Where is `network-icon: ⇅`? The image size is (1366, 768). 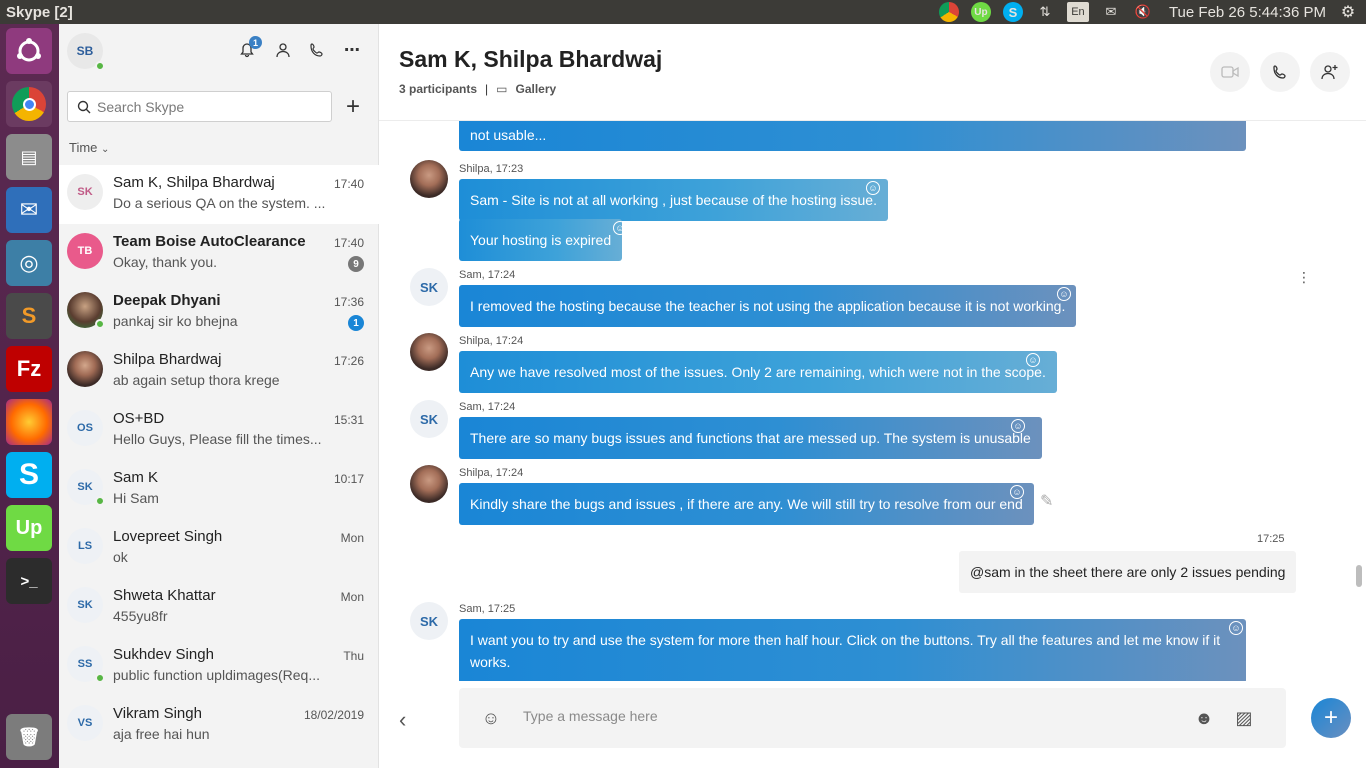
network-icon: ⇅ is located at coordinates (1045, 12).